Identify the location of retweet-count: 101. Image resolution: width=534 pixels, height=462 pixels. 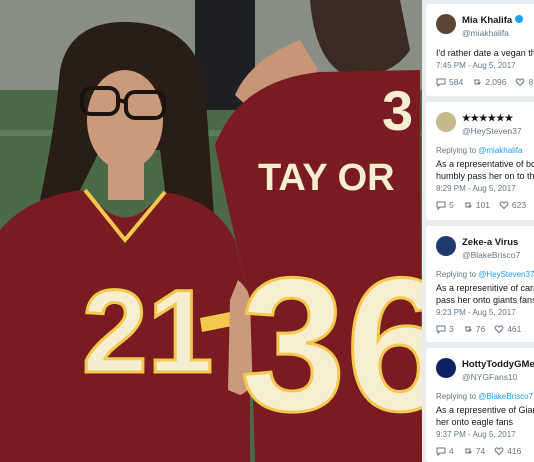
(482, 205).